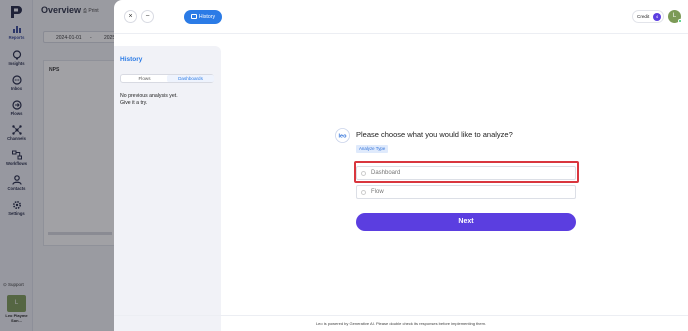 The image size is (688, 331). What do you see at coordinates (149, 96) in the screenshot?
I see `empty-line-1: No previous analysis yet.` at bounding box center [149, 96].